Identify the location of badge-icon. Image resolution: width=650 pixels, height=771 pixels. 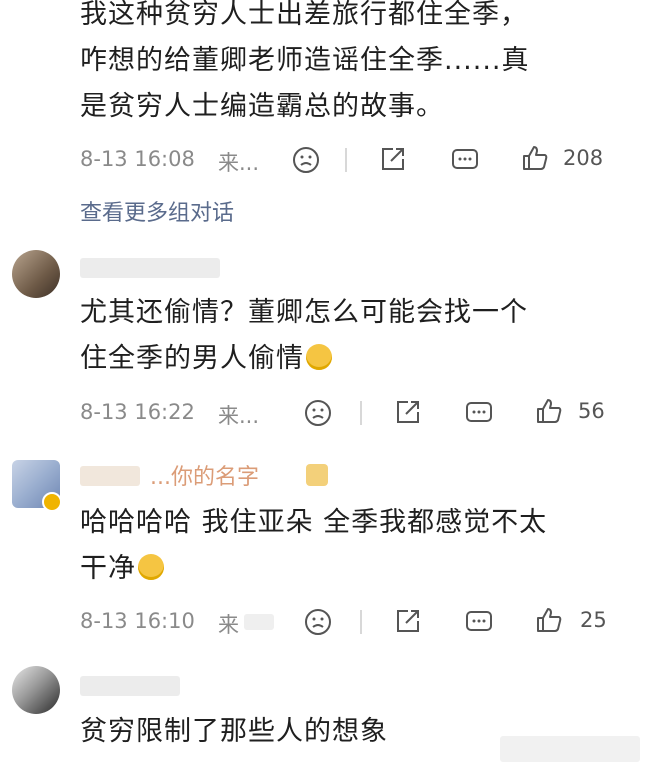
(317, 475).